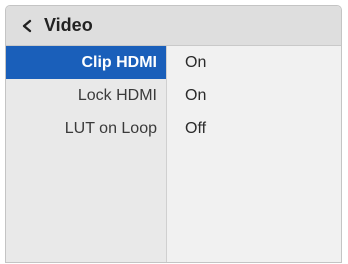  I want to click on header-bar: Video, so click(173, 26).